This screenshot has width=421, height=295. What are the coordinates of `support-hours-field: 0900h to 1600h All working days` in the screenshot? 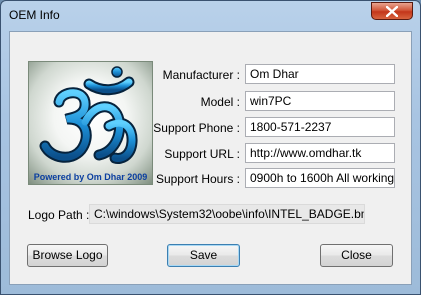 It's located at (320, 178).